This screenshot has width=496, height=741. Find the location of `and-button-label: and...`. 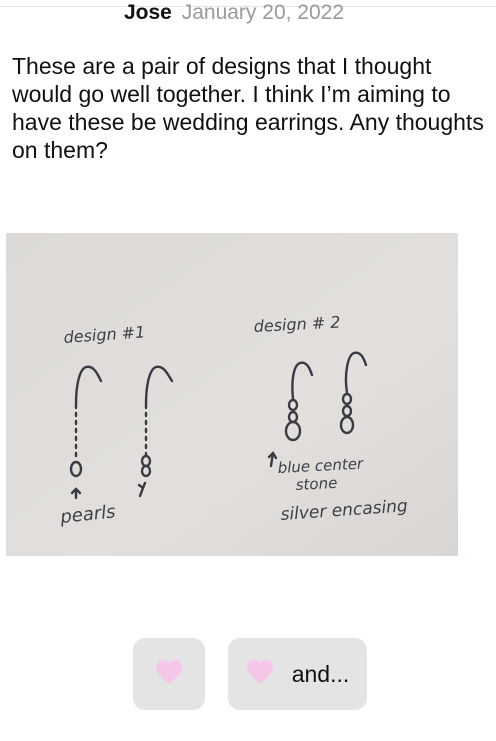

and-button-label: and... is located at coordinates (320, 673).